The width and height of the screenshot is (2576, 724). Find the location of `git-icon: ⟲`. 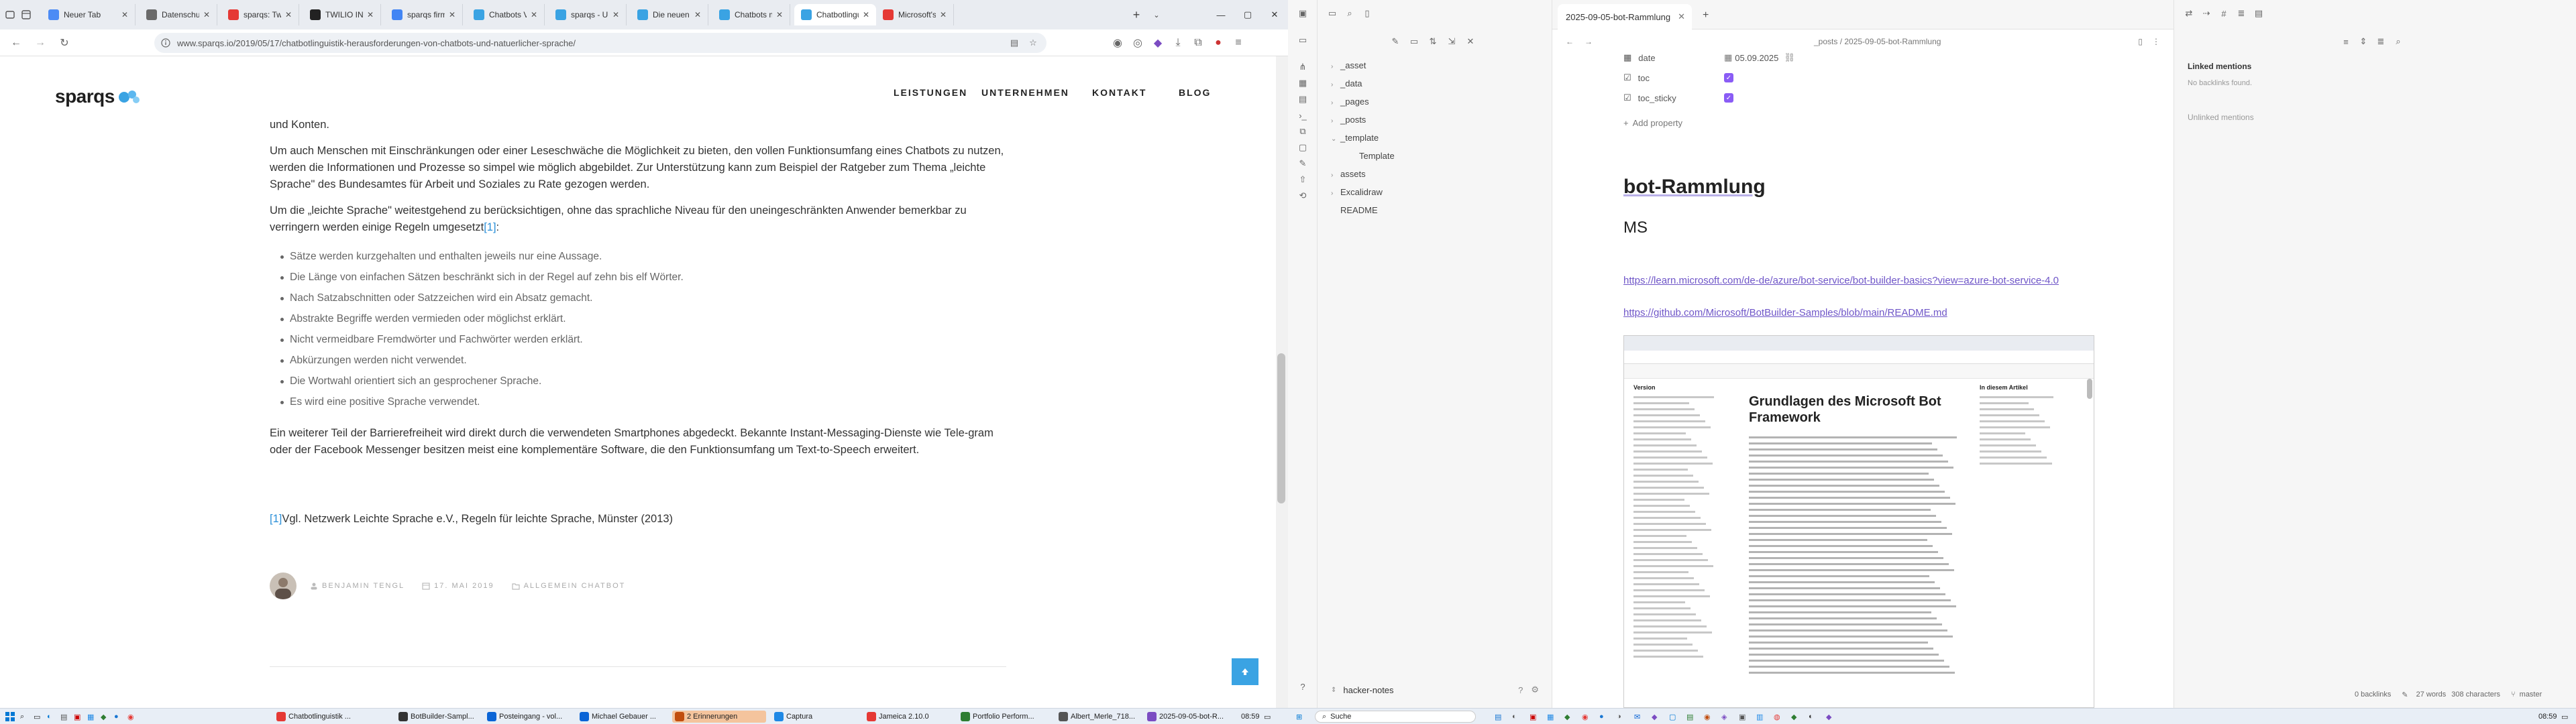

git-icon: ⟲ is located at coordinates (1302, 195).